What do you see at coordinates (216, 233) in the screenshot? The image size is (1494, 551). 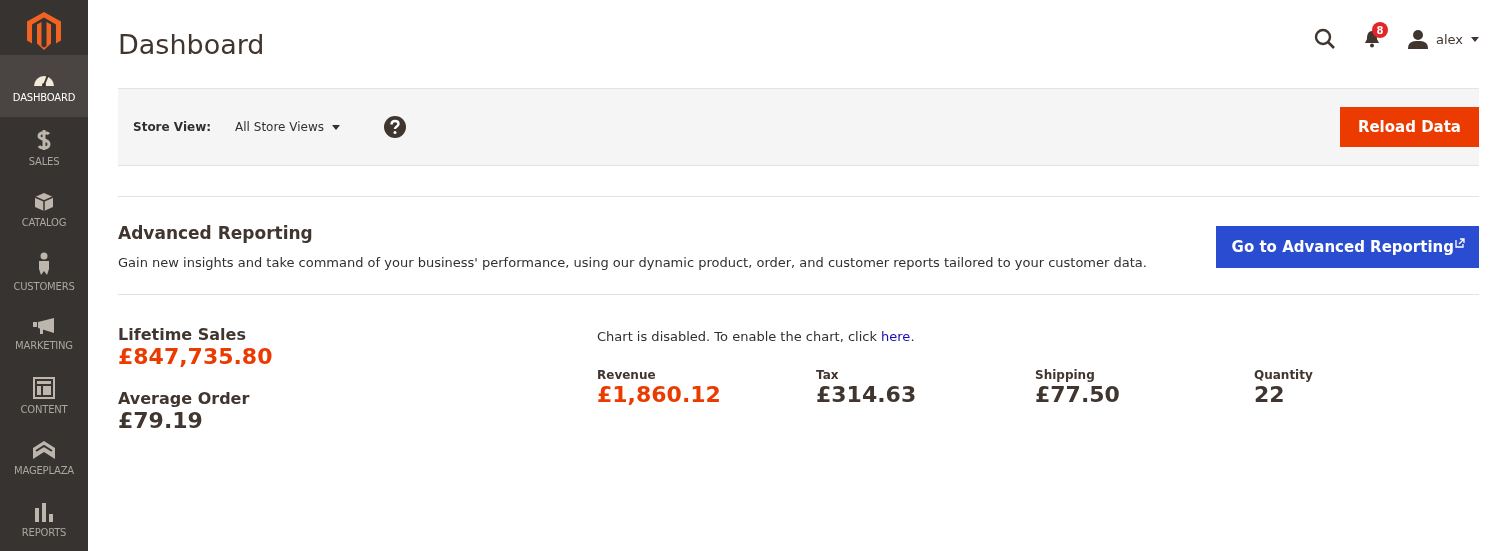 I see `section-title: Advanced Reporting` at bounding box center [216, 233].